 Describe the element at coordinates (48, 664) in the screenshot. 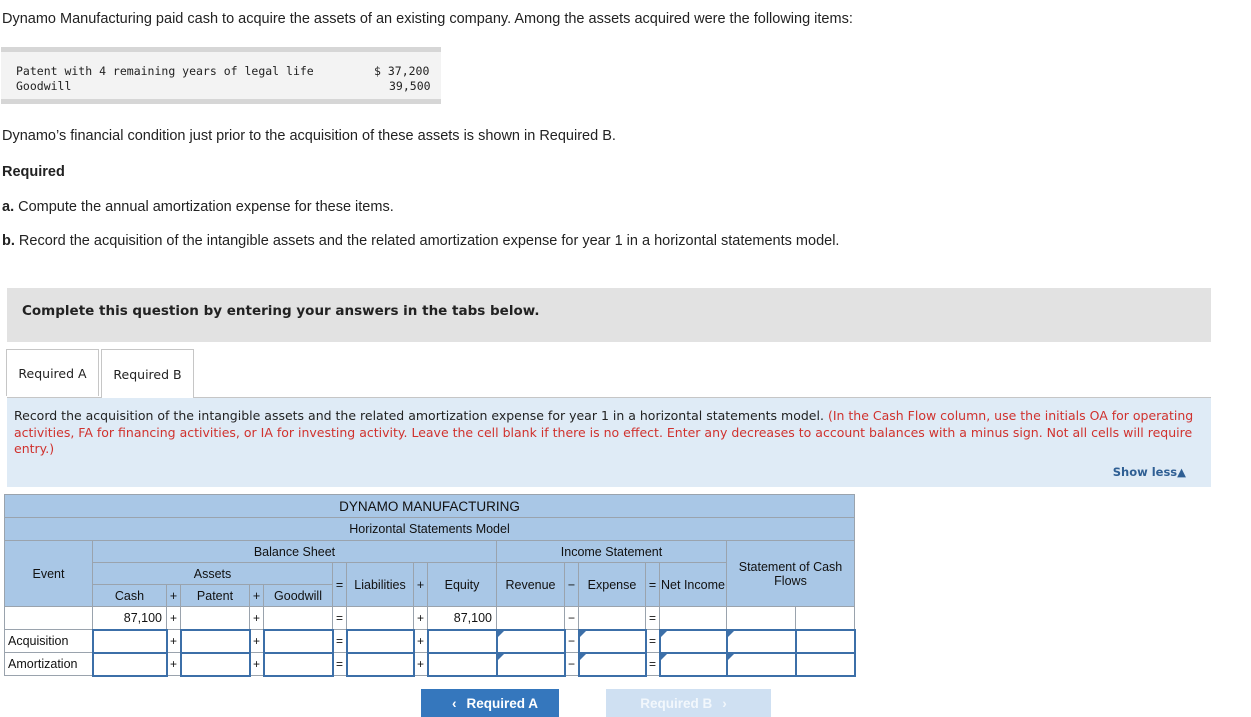

I see `event-label: Amortization` at that location.